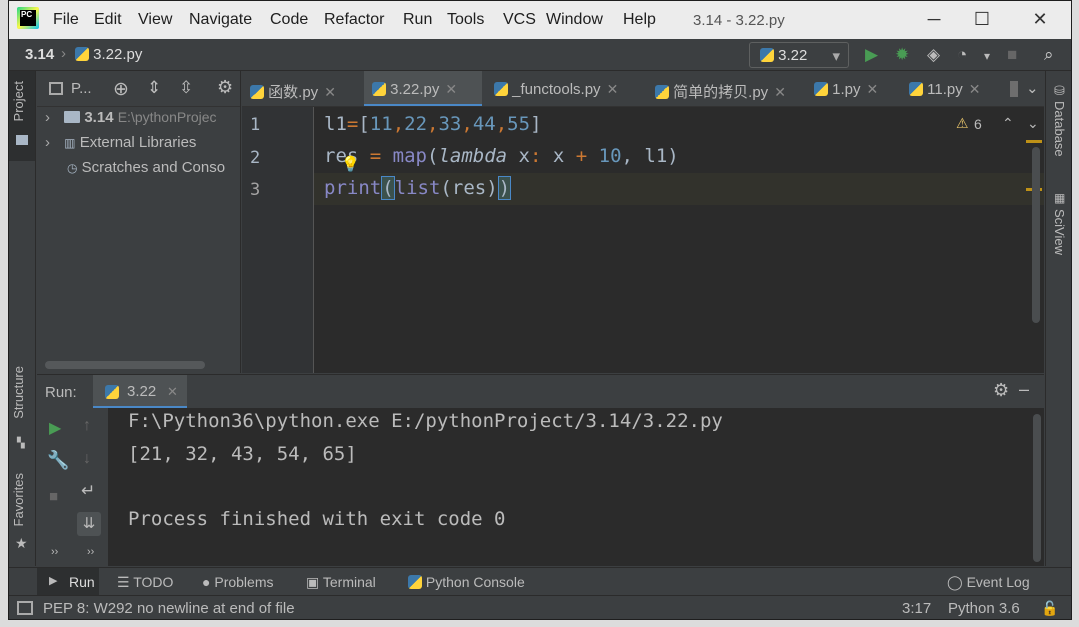  I want to click on interpreter-selector: Python 3.6, so click(984, 608).